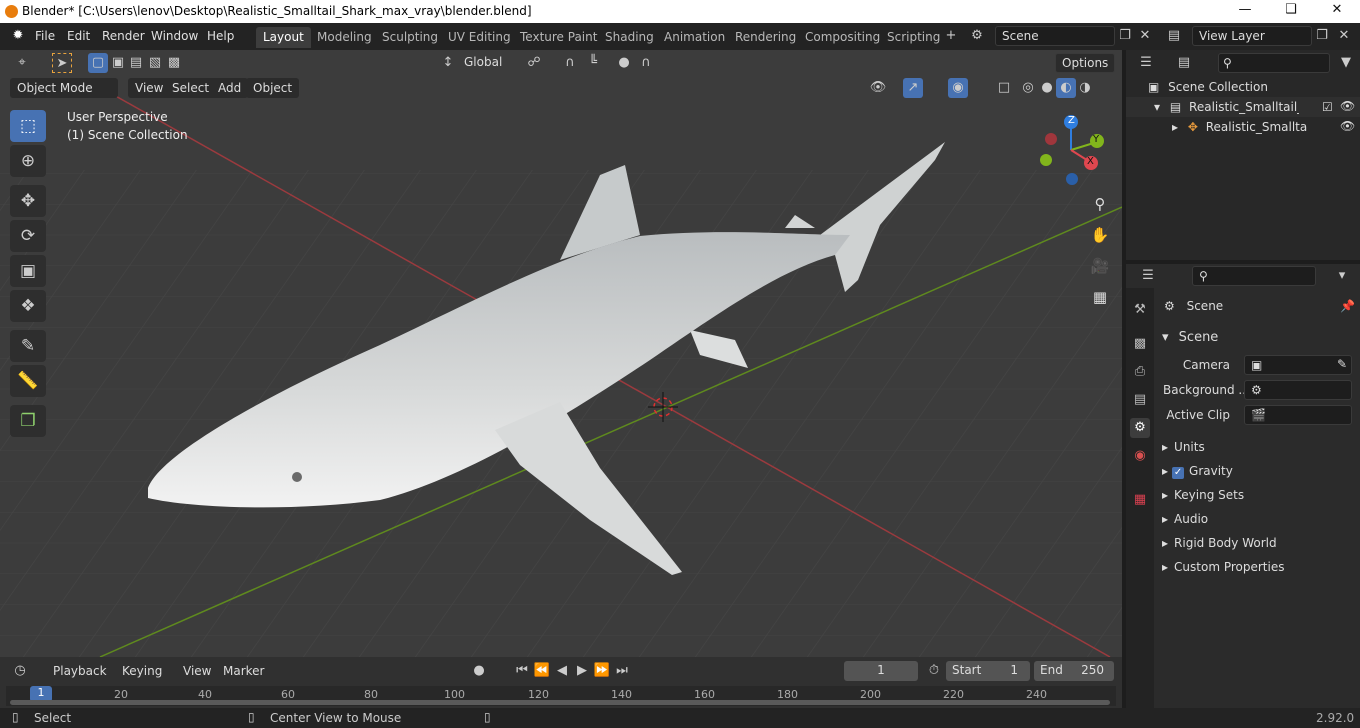  Describe the element at coordinates (1074, 671) in the screenshot. I see `end-frame-field: End 250` at that location.